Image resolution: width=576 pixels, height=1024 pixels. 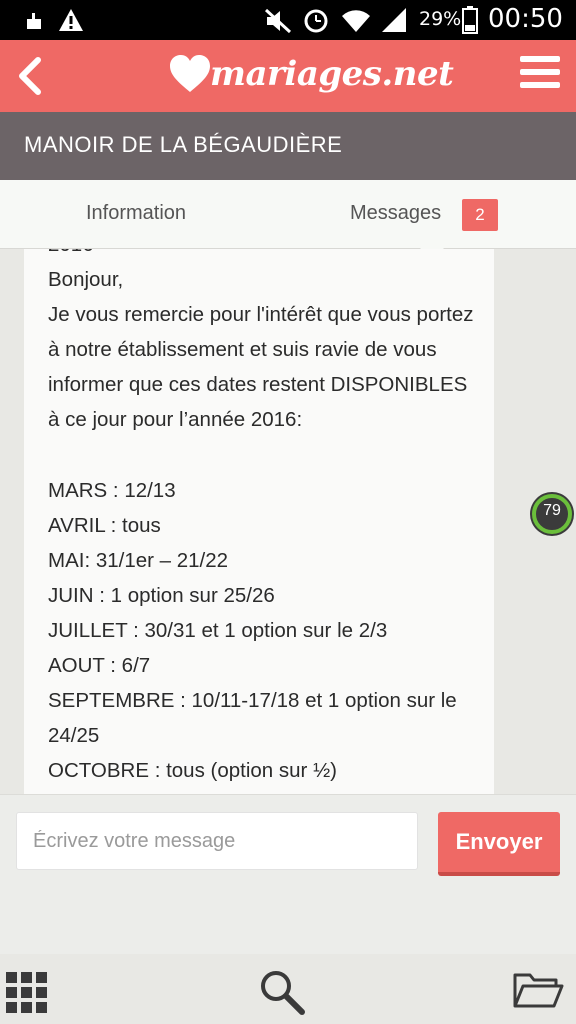 I want to click on status-bar: 29% 00:50, so click(x=288, y=20).